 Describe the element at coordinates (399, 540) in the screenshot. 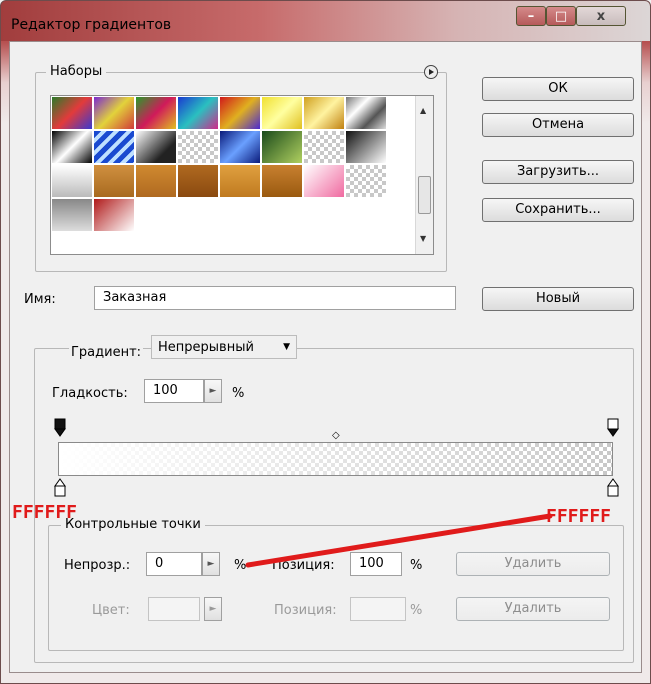

I see `annotation-arrow-line` at that location.